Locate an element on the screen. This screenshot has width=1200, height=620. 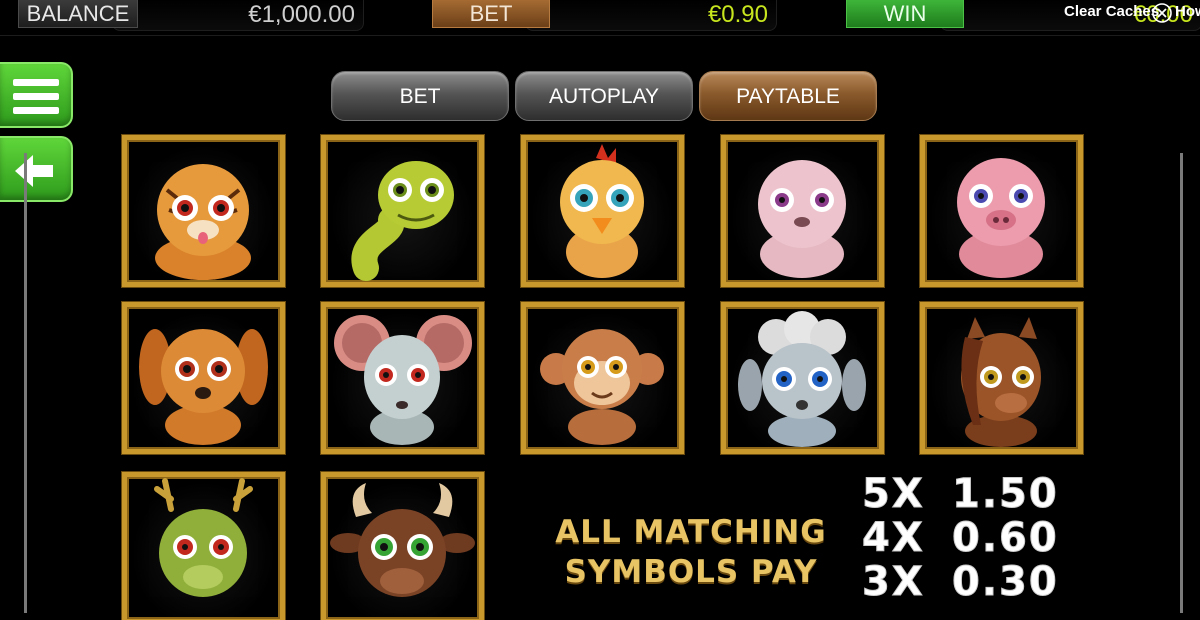
clear-caches-link: Clear Caches is located at coordinates (1111, 11).